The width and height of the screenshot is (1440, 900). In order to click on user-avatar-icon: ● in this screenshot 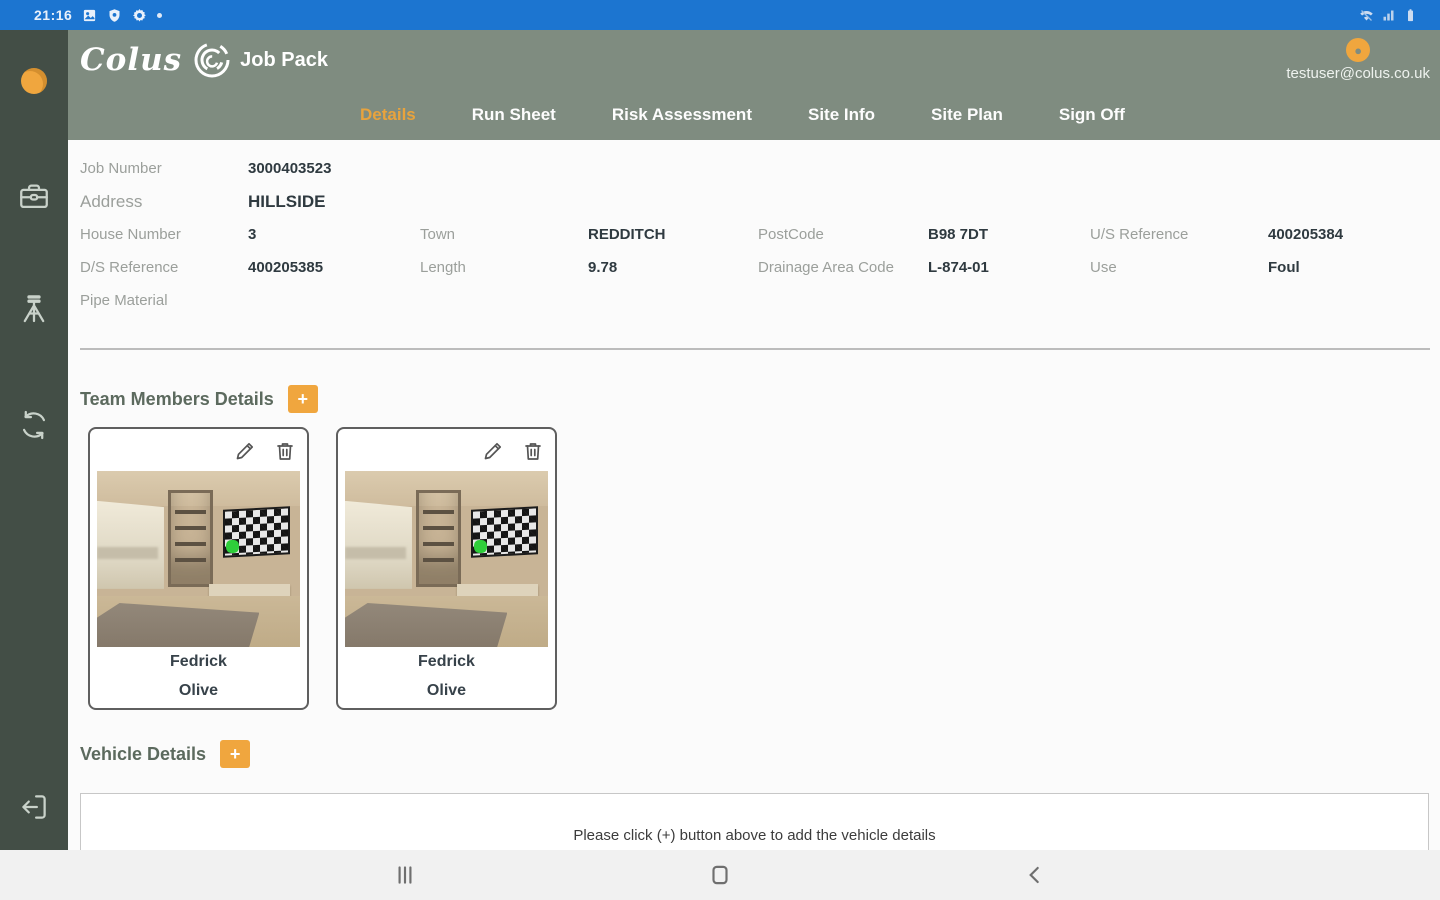, I will do `click(1358, 50)`.